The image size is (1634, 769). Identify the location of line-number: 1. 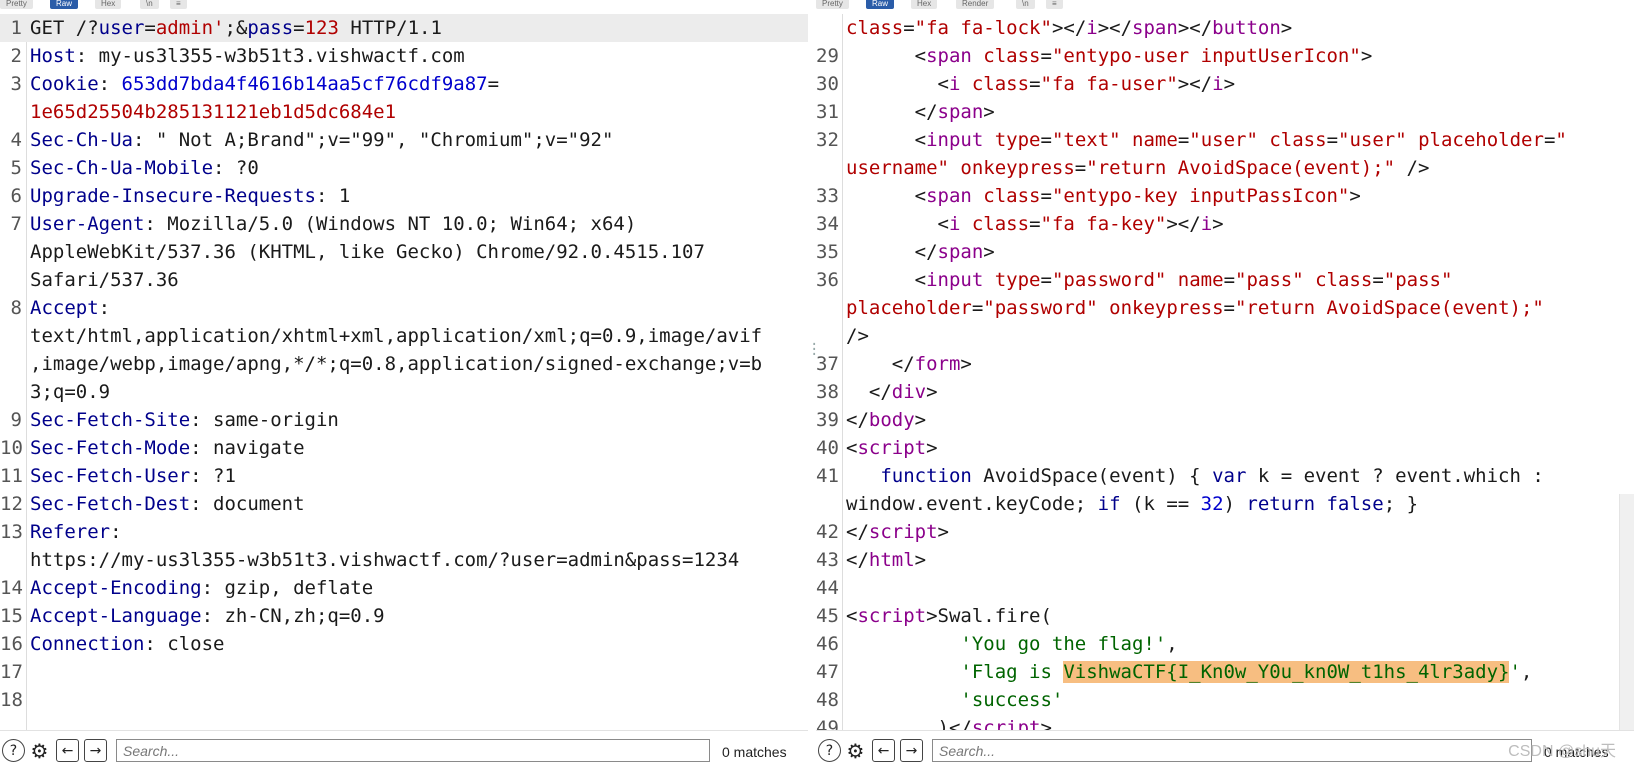
(16, 28).